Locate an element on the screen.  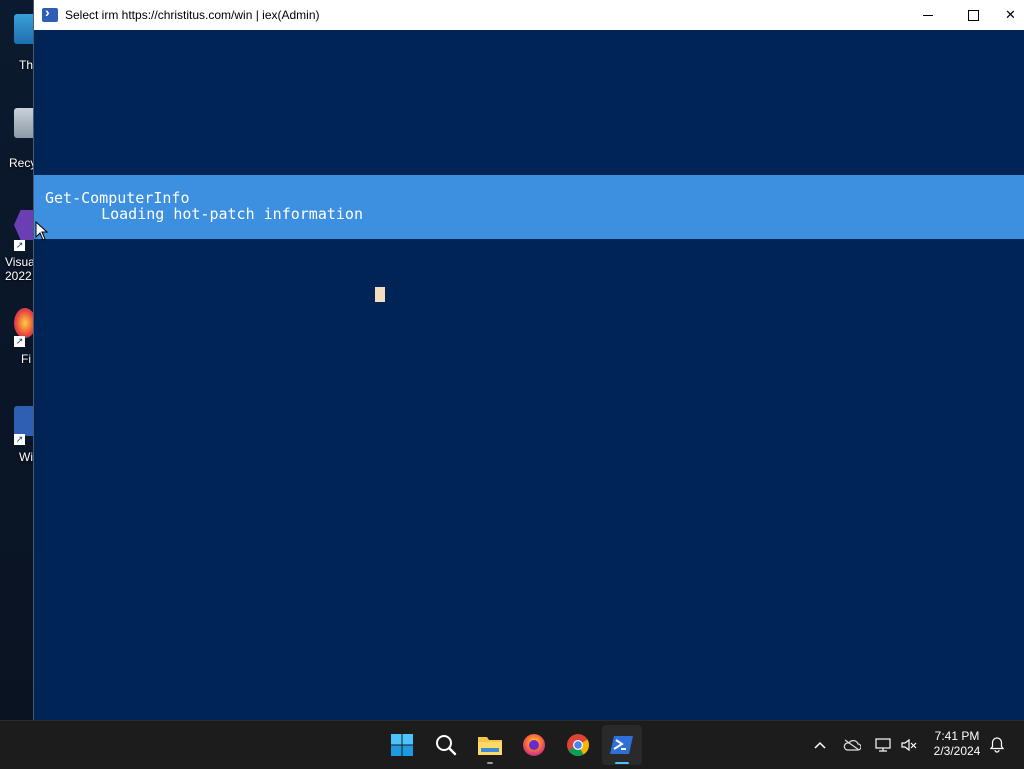
network-tray-button is located at coordinates (883, 745).